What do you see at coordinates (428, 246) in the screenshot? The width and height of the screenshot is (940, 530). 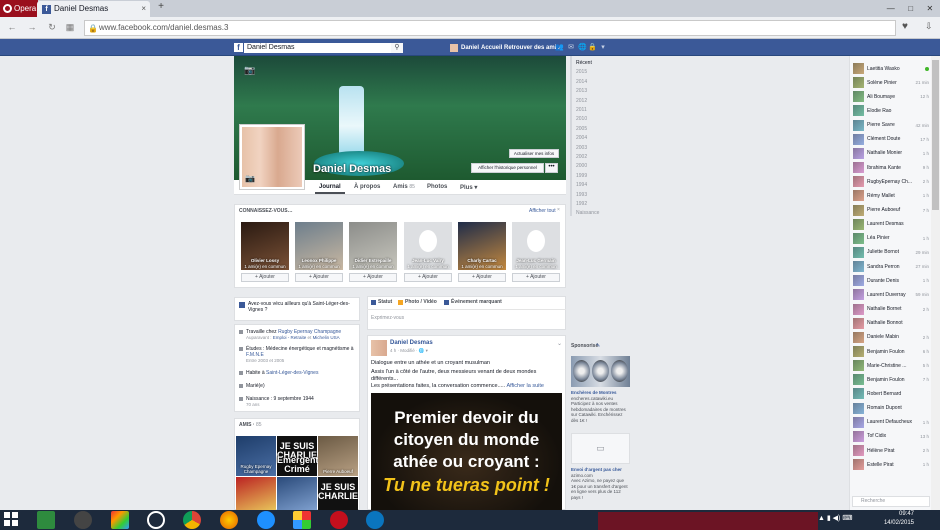 I see `pymk-photo: Jean-Luc Valry 1 ami(e) en commun` at bounding box center [428, 246].